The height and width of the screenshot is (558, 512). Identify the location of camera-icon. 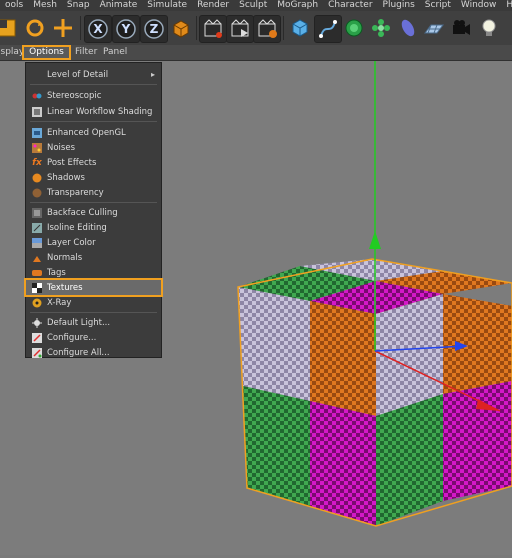
(461, 28).